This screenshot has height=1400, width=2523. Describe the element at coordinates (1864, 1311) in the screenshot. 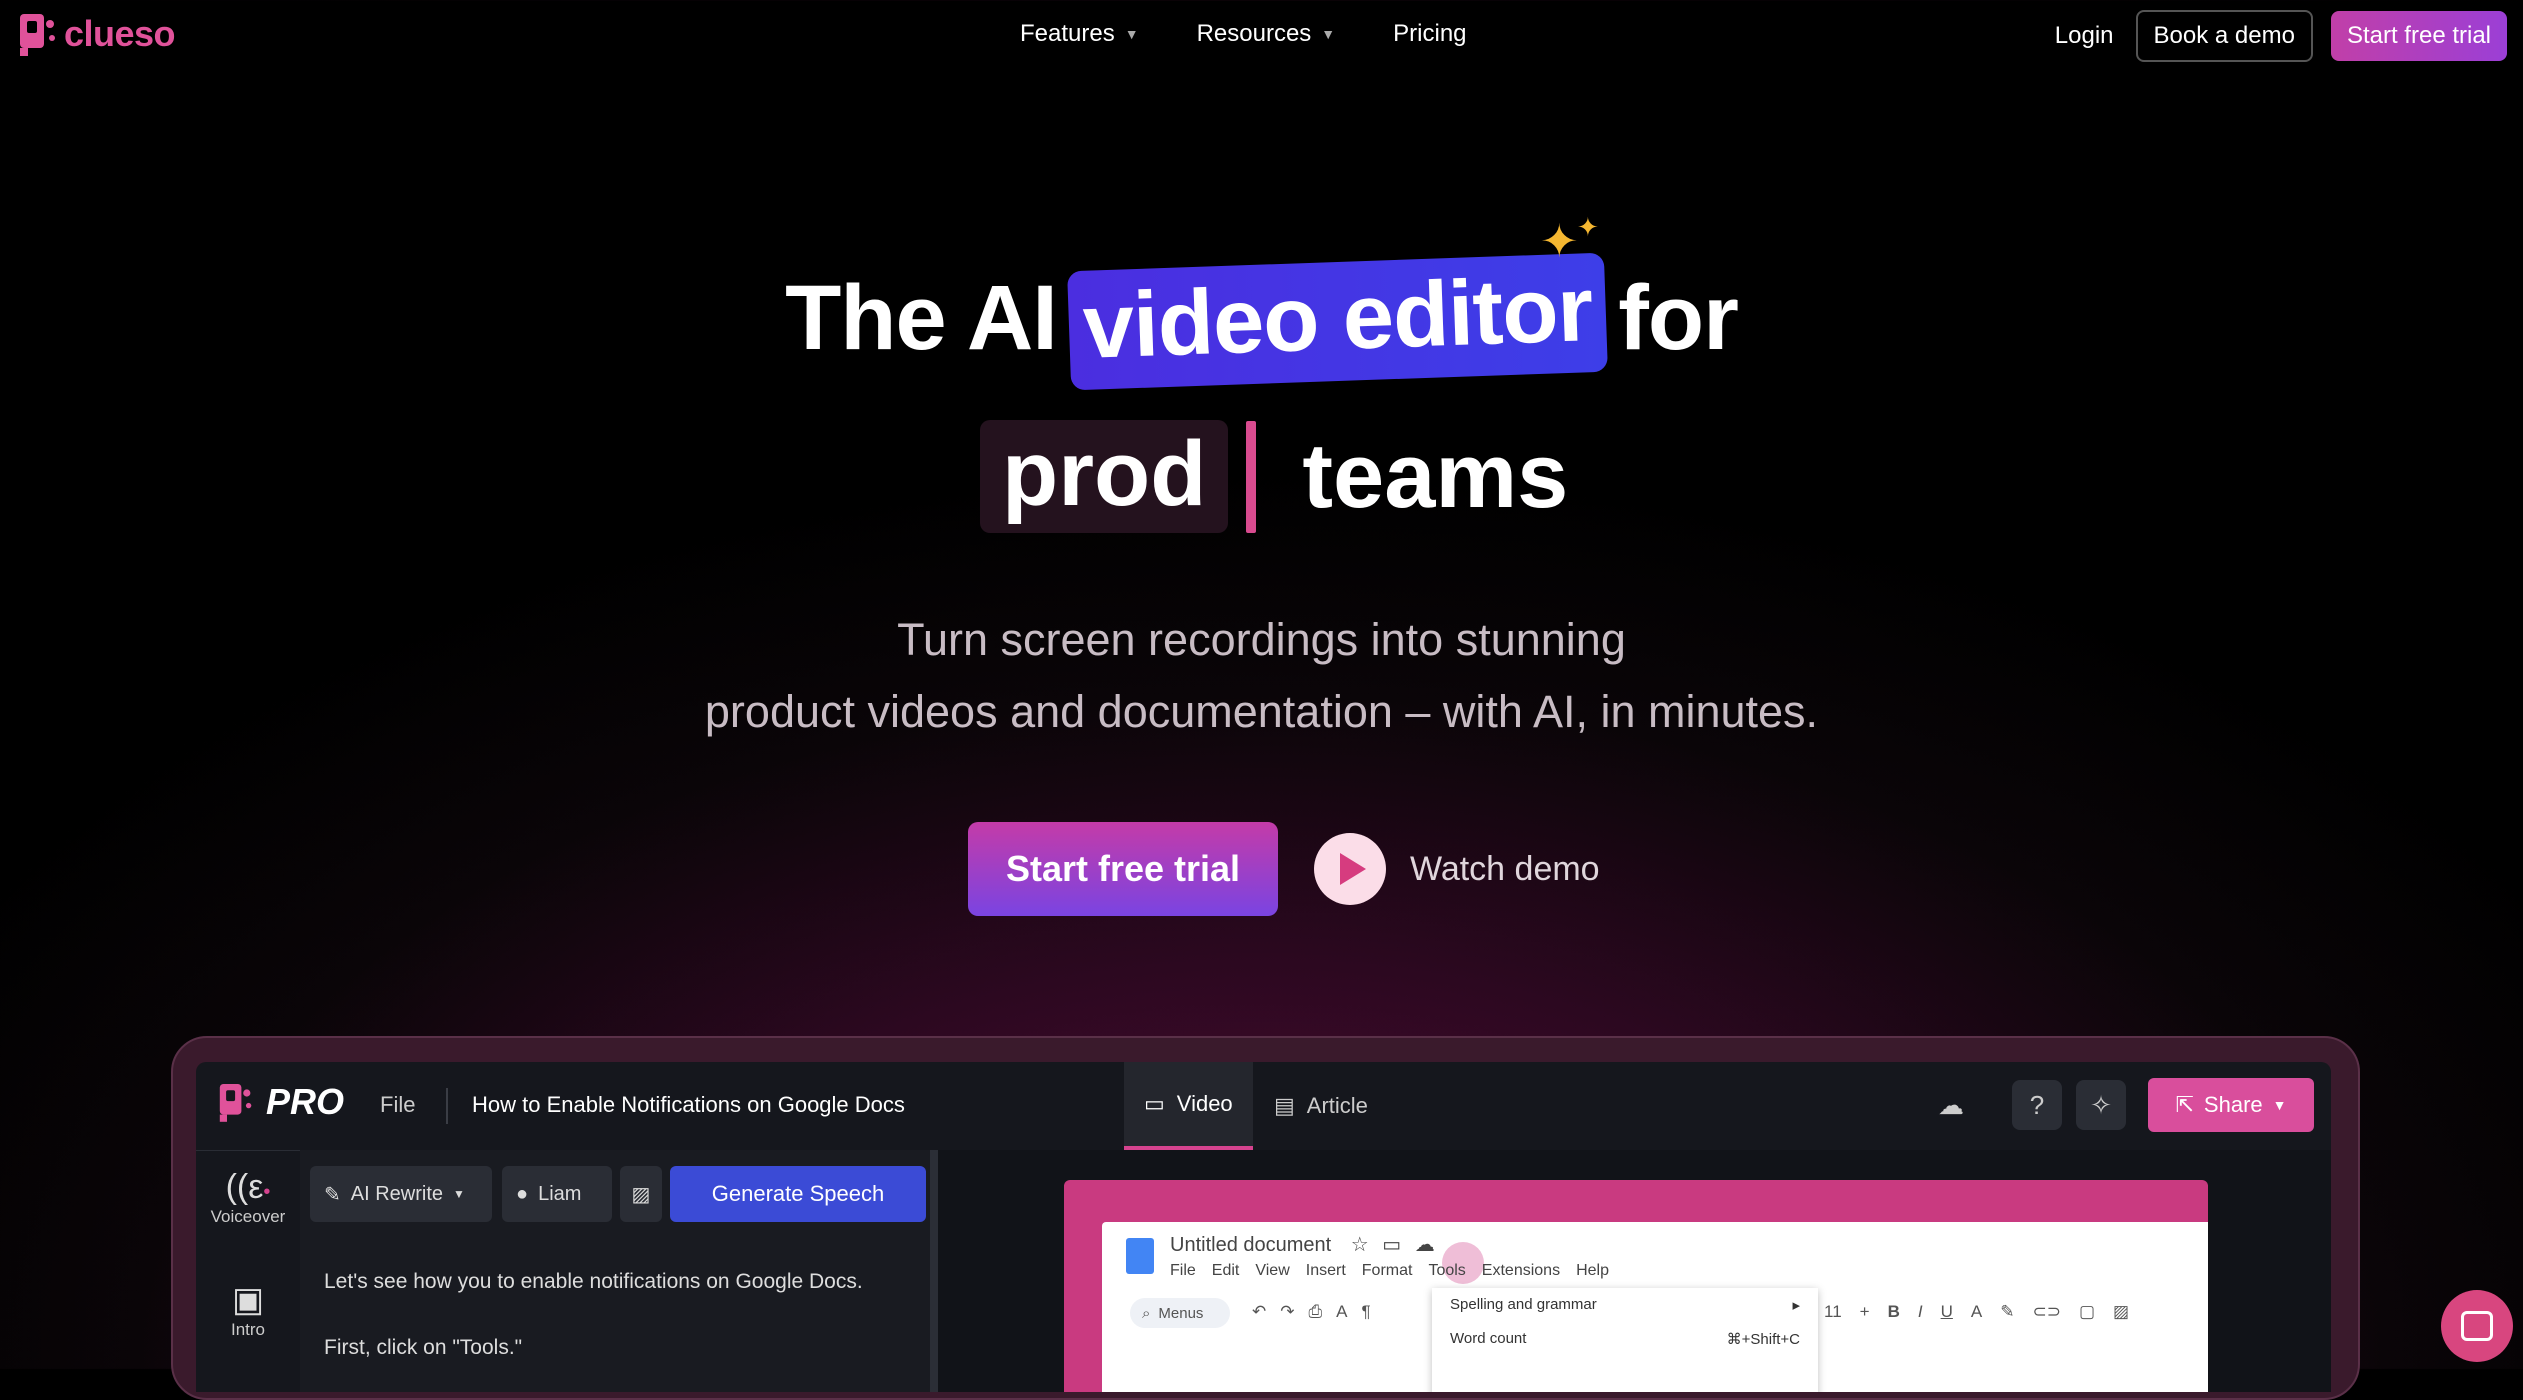

I see `plus-icon: +` at that location.